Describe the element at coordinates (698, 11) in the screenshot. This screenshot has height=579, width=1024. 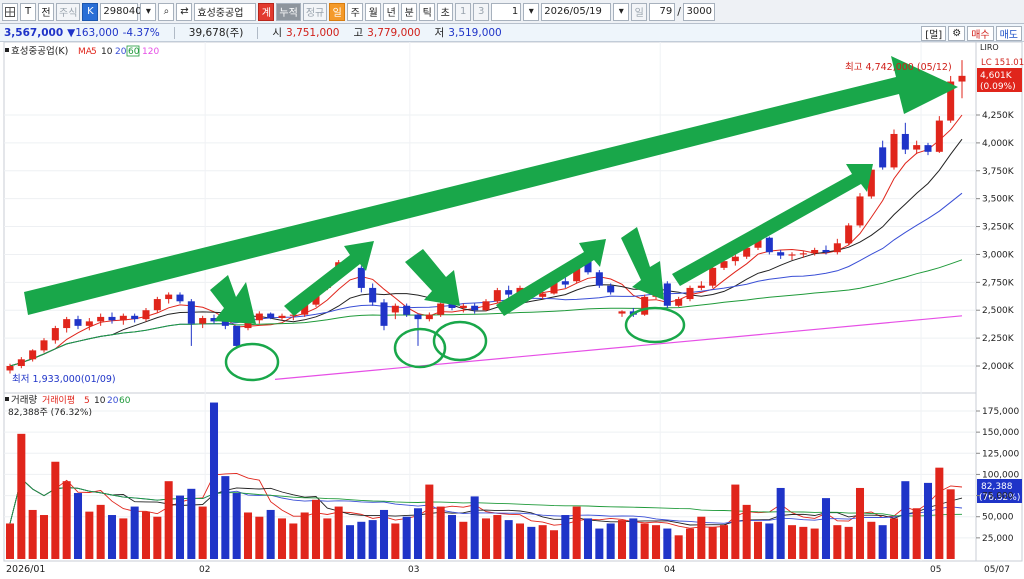
I see `total-input: 3000` at that location.